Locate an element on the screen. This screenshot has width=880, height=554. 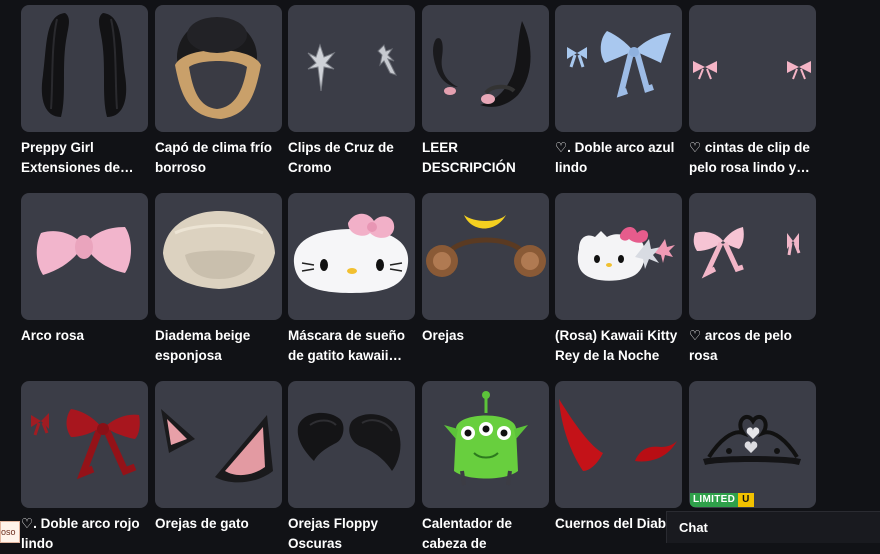
item-name: Orejas de gato is located at coordinates (217, 524).